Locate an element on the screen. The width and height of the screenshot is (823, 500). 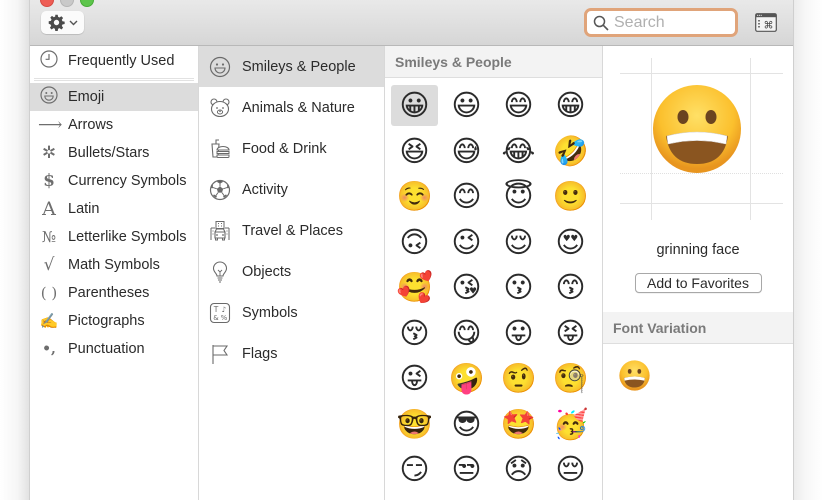
category-currency-symbols: $ Currency Symbols is located at coordinates (114, 181).